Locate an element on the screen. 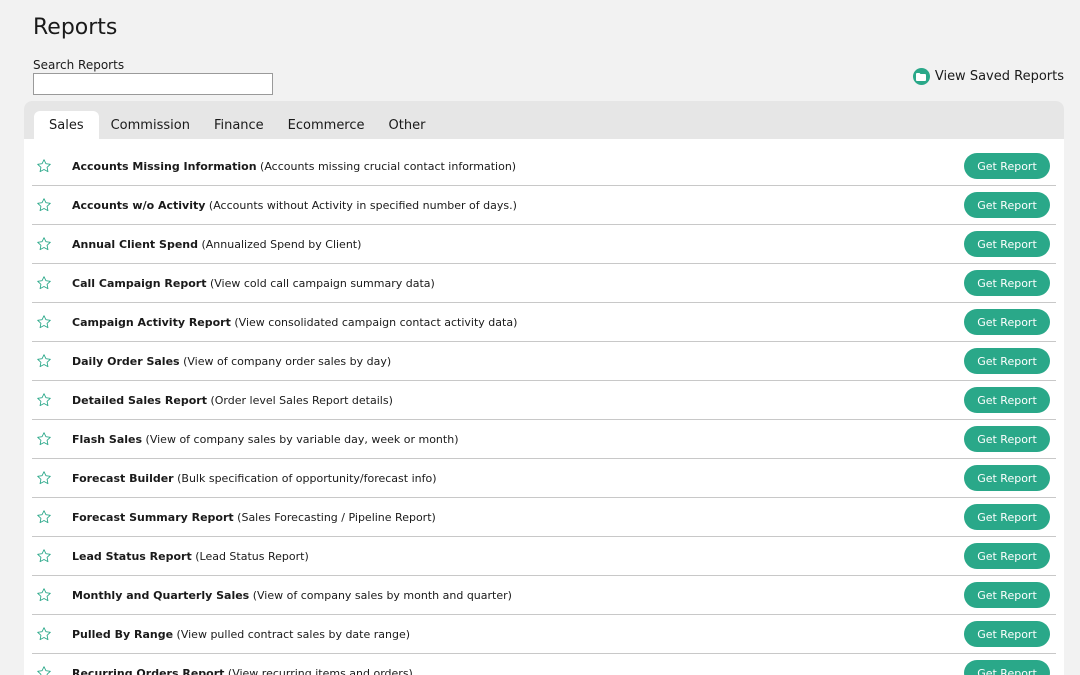 The height and width of the screenshot is (675, 1080). report-description: Lead Status Report (Lead Status Report) is located at coordinates (518, 556).